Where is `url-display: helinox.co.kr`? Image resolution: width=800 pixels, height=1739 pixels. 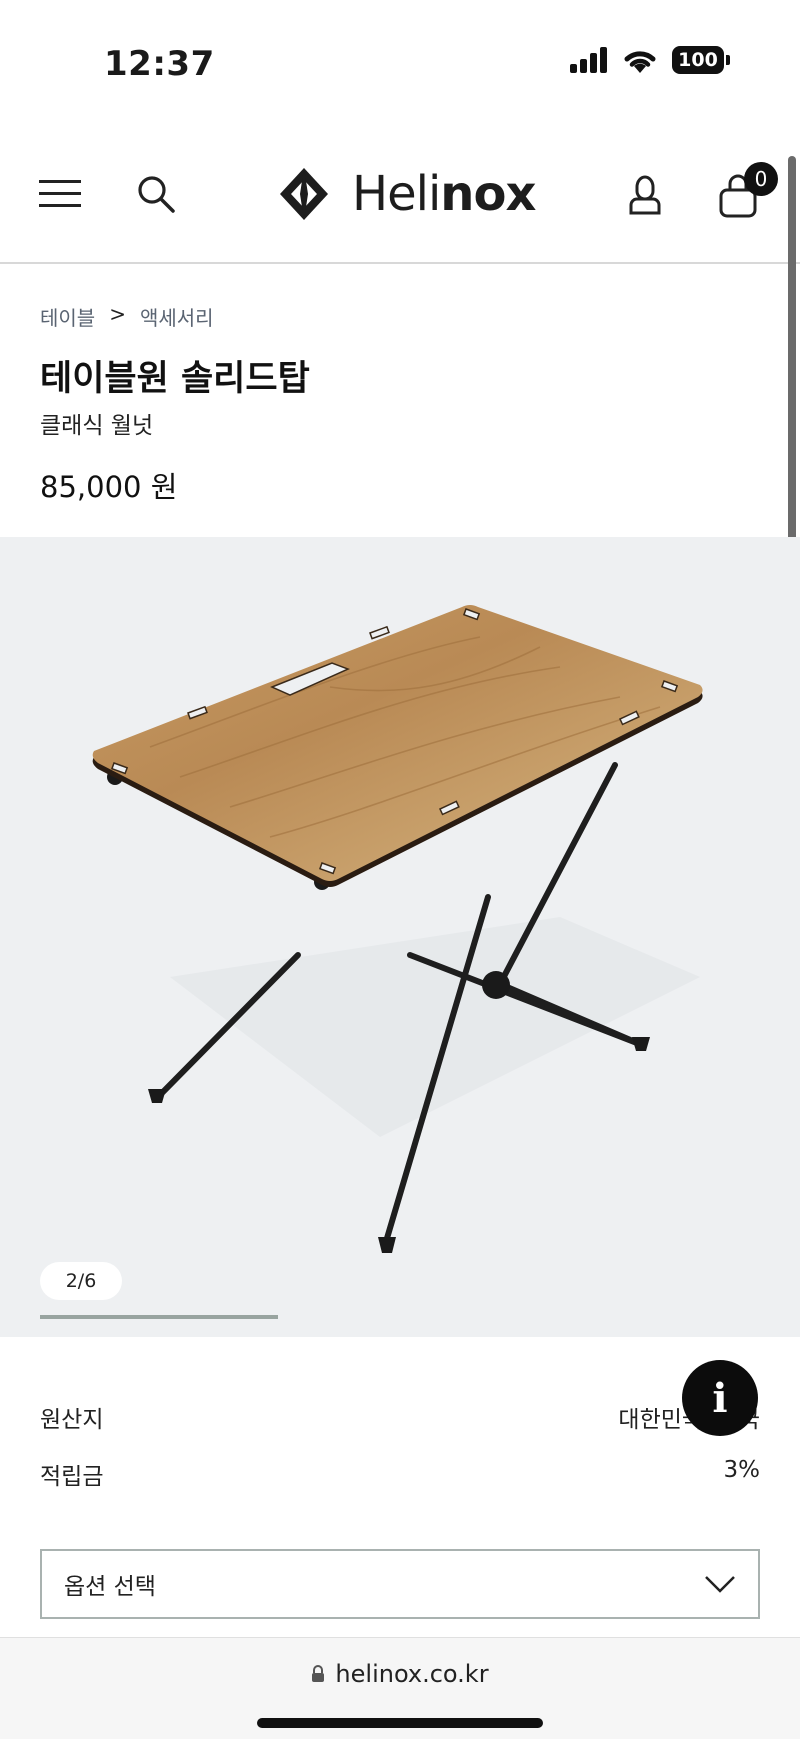
url-display: helinox.co.kr is located at coordinates (400, 1674).